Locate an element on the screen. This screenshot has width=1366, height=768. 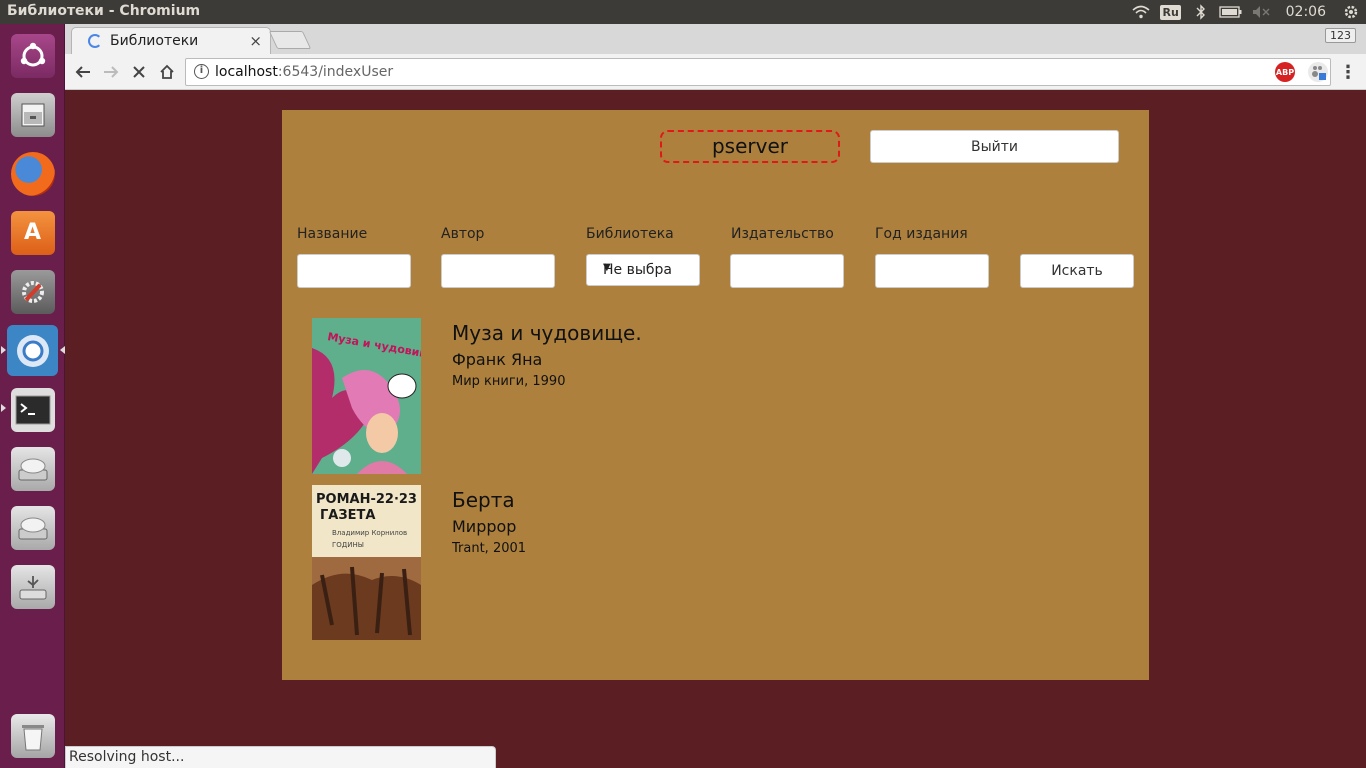
extension-icon is located at coordinates (1318, 72).